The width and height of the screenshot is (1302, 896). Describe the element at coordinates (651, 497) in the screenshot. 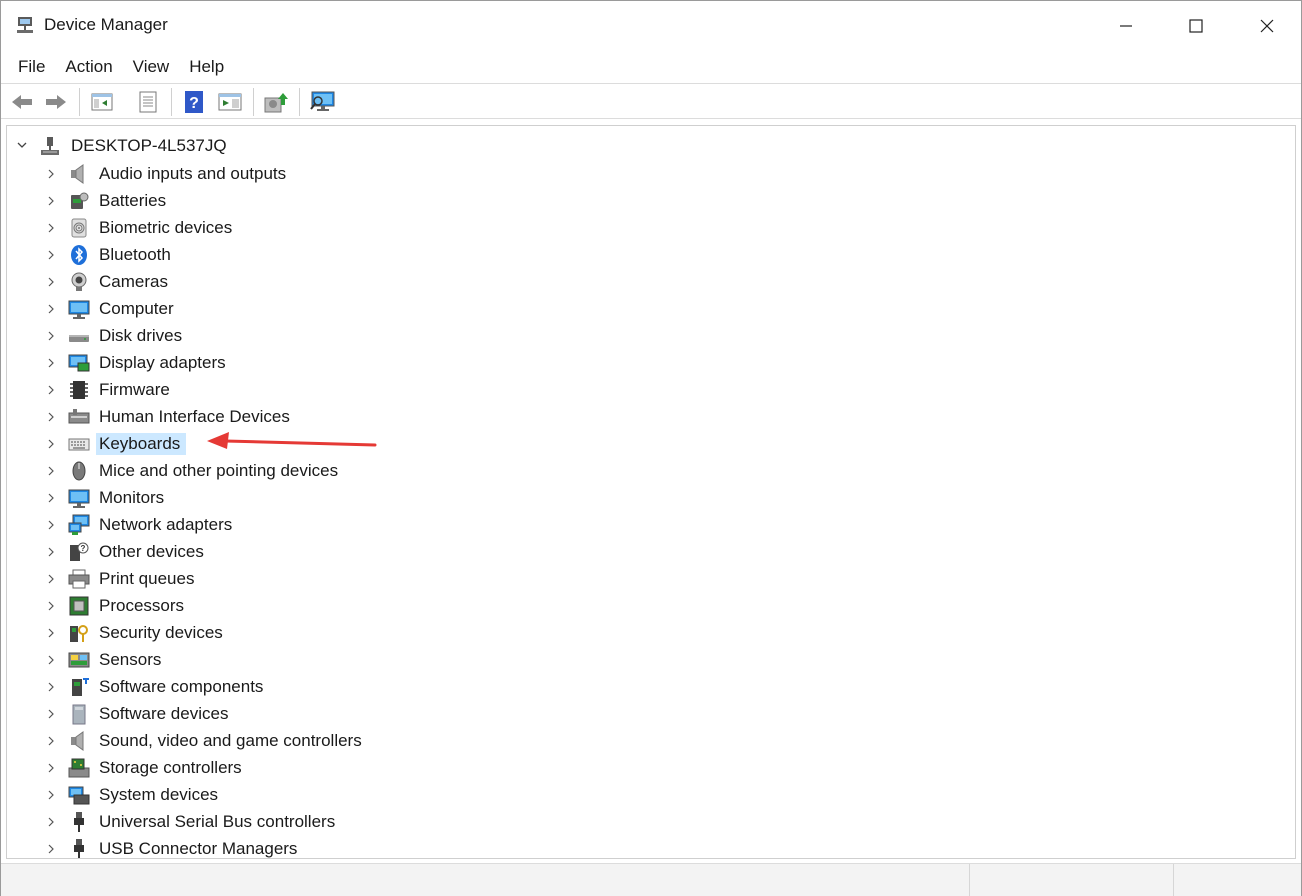

I see `tree-item-row: Monitors` at that location.